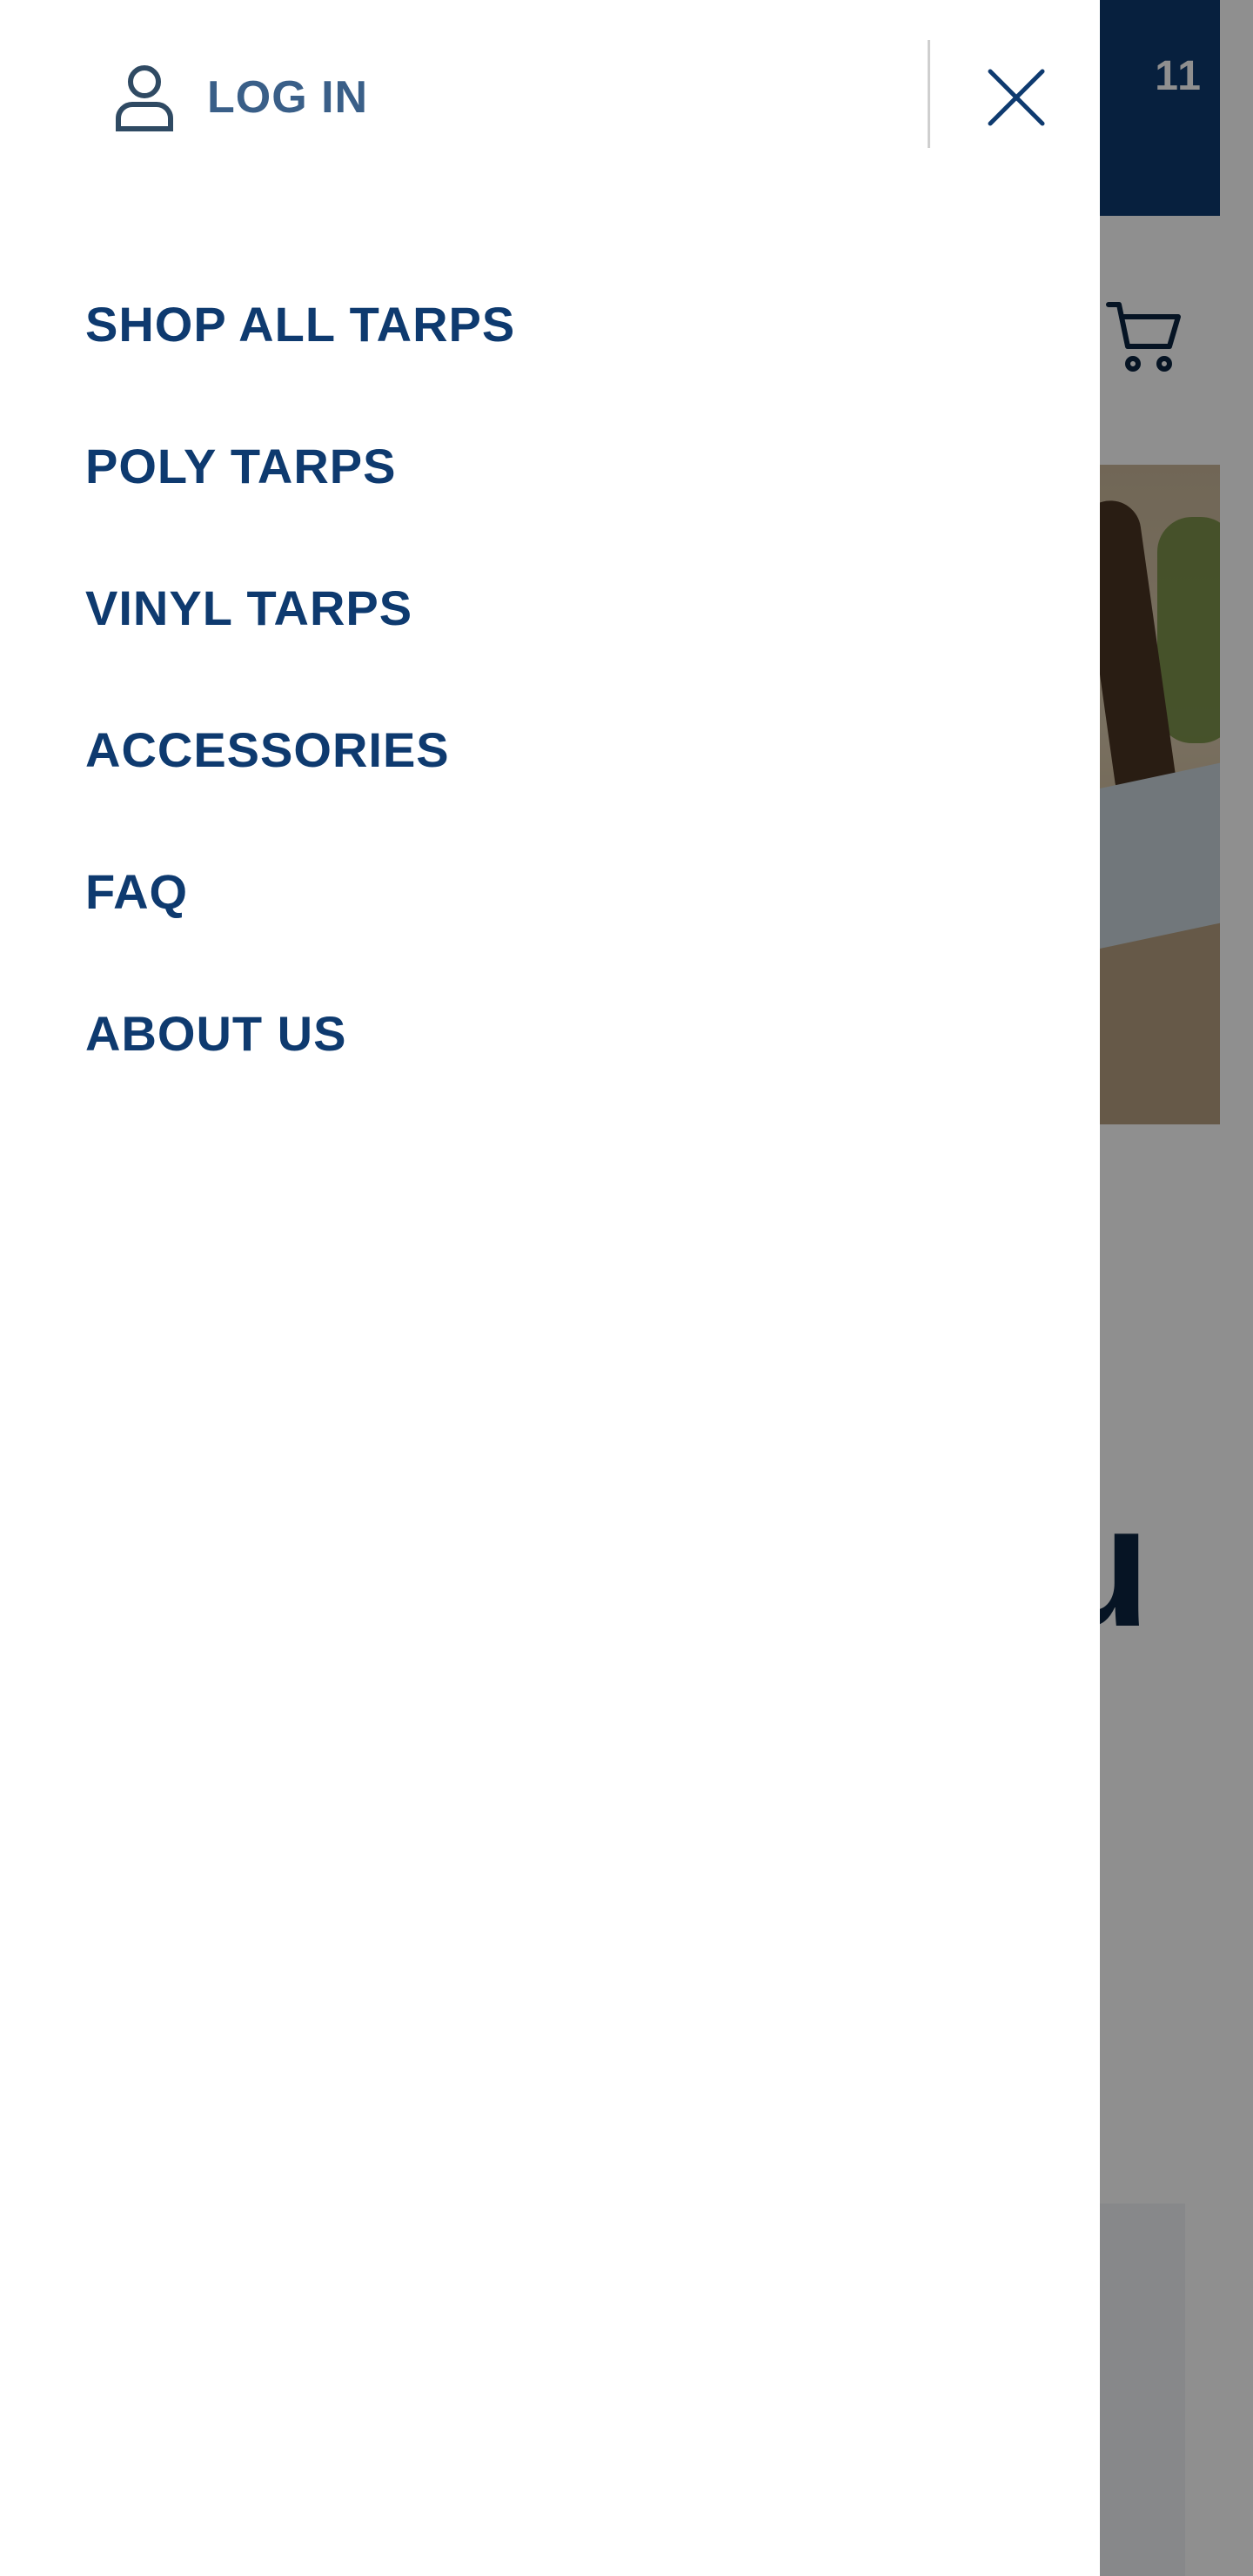 The width and height of the screenshot is (1253, 2576). Describe the element at coordinates (300, 355) in the screenshot. I see `nav-item-shop-all-tarps: SHOP ALL TARPS` at that location.